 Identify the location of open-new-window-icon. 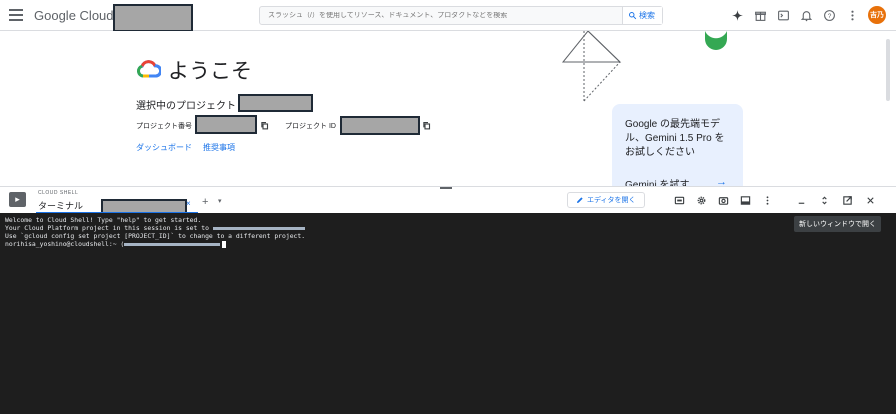
(847, 200).